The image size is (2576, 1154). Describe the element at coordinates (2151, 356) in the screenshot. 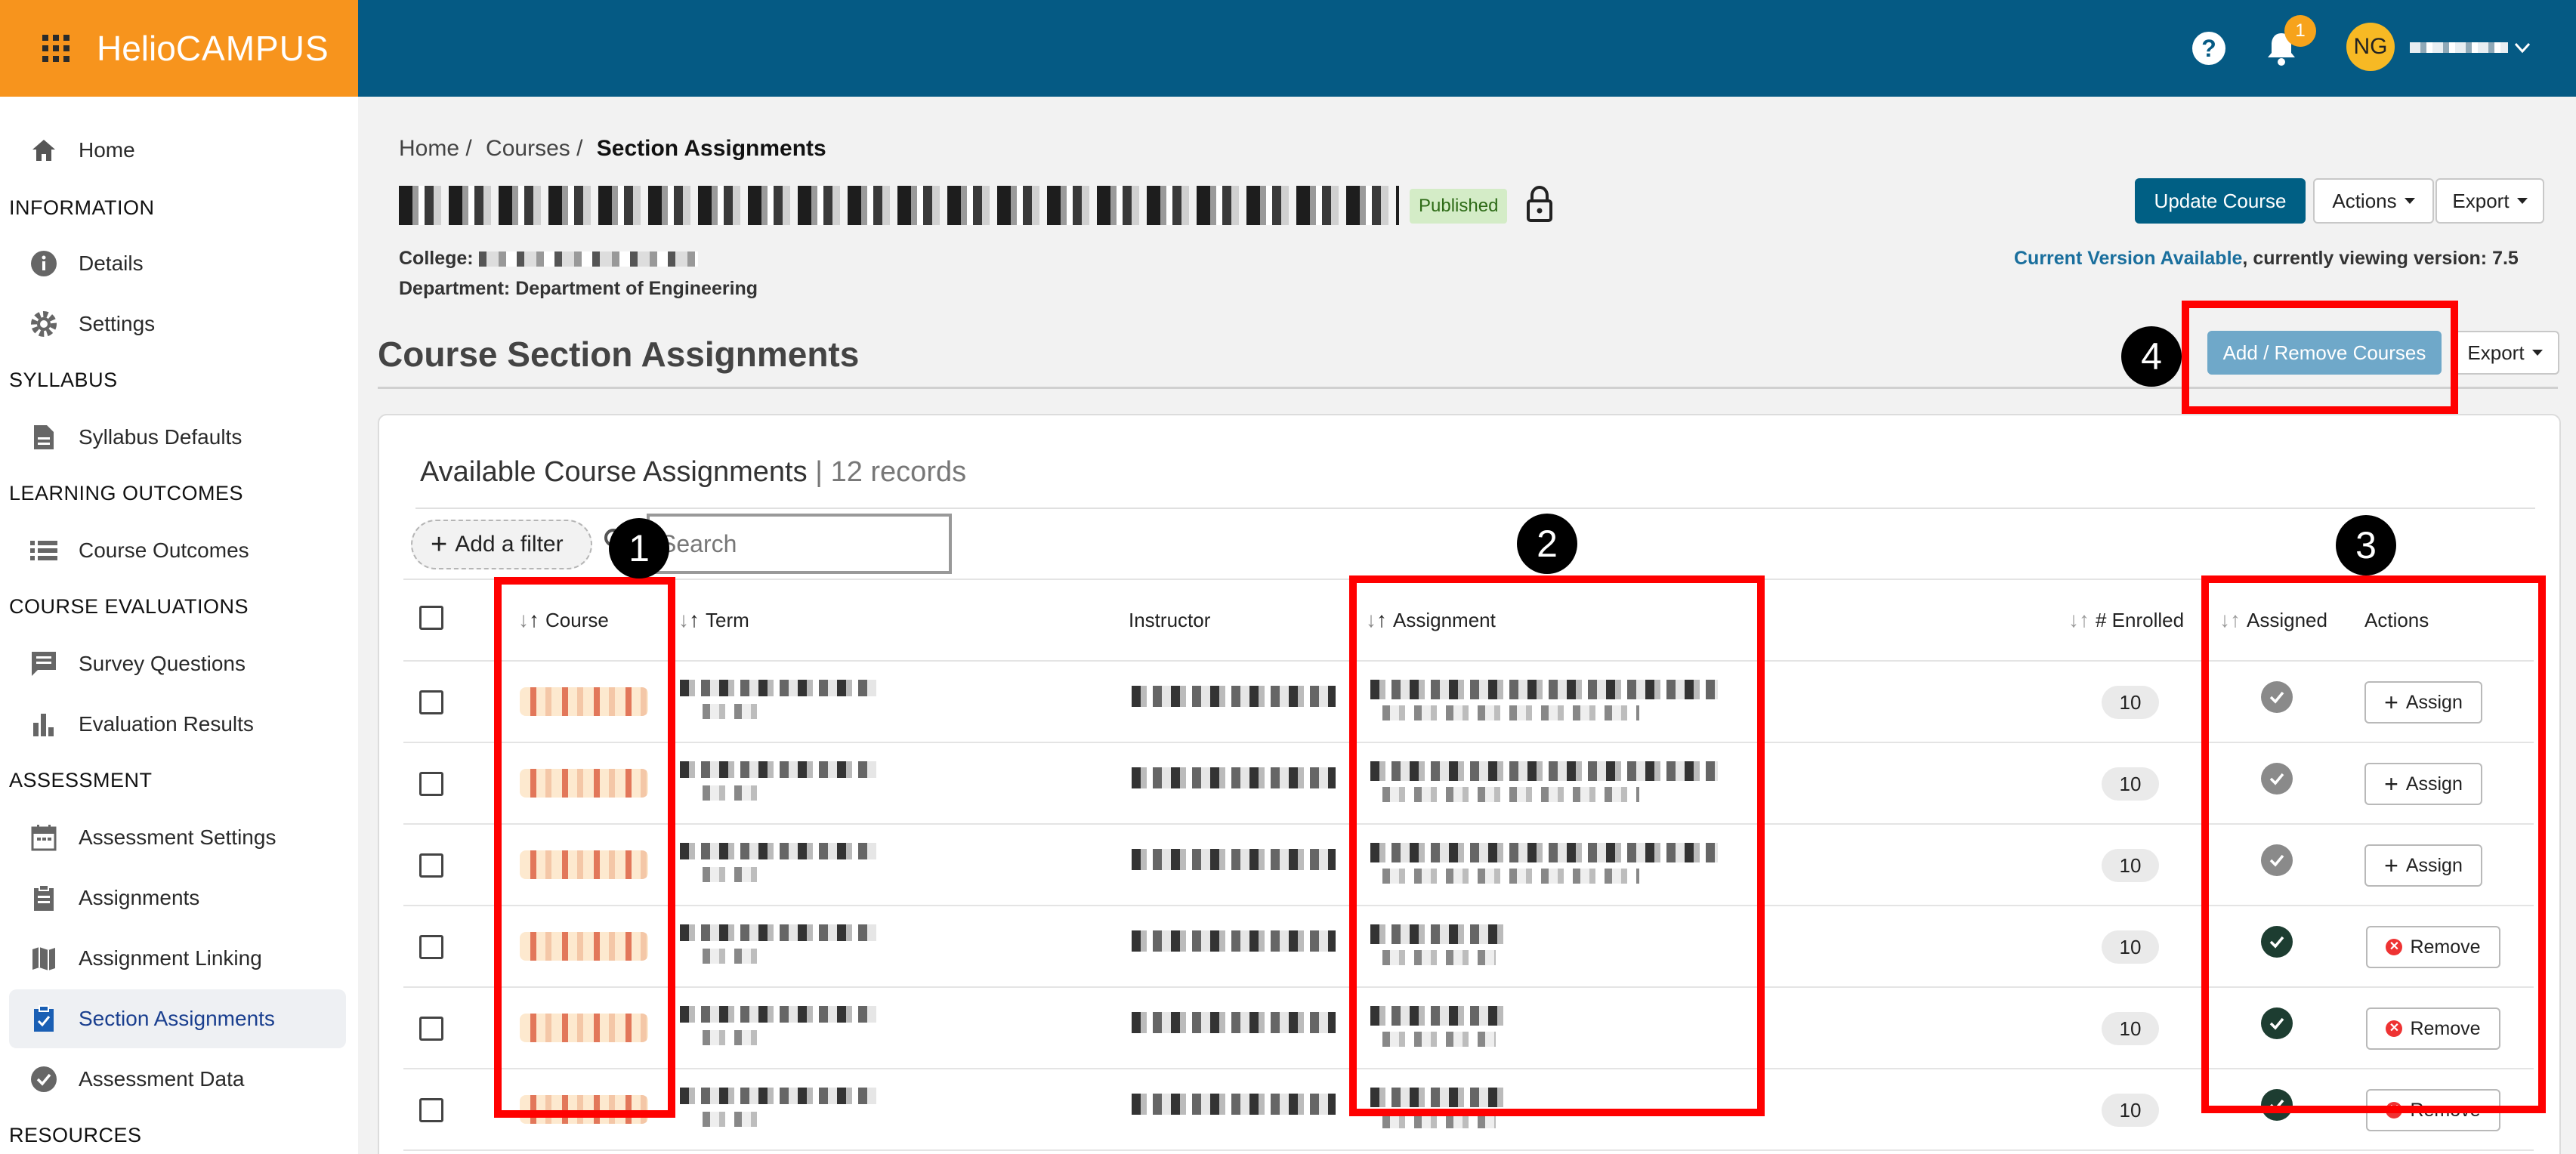

I see `annotation-marker-4: 4` at that location.